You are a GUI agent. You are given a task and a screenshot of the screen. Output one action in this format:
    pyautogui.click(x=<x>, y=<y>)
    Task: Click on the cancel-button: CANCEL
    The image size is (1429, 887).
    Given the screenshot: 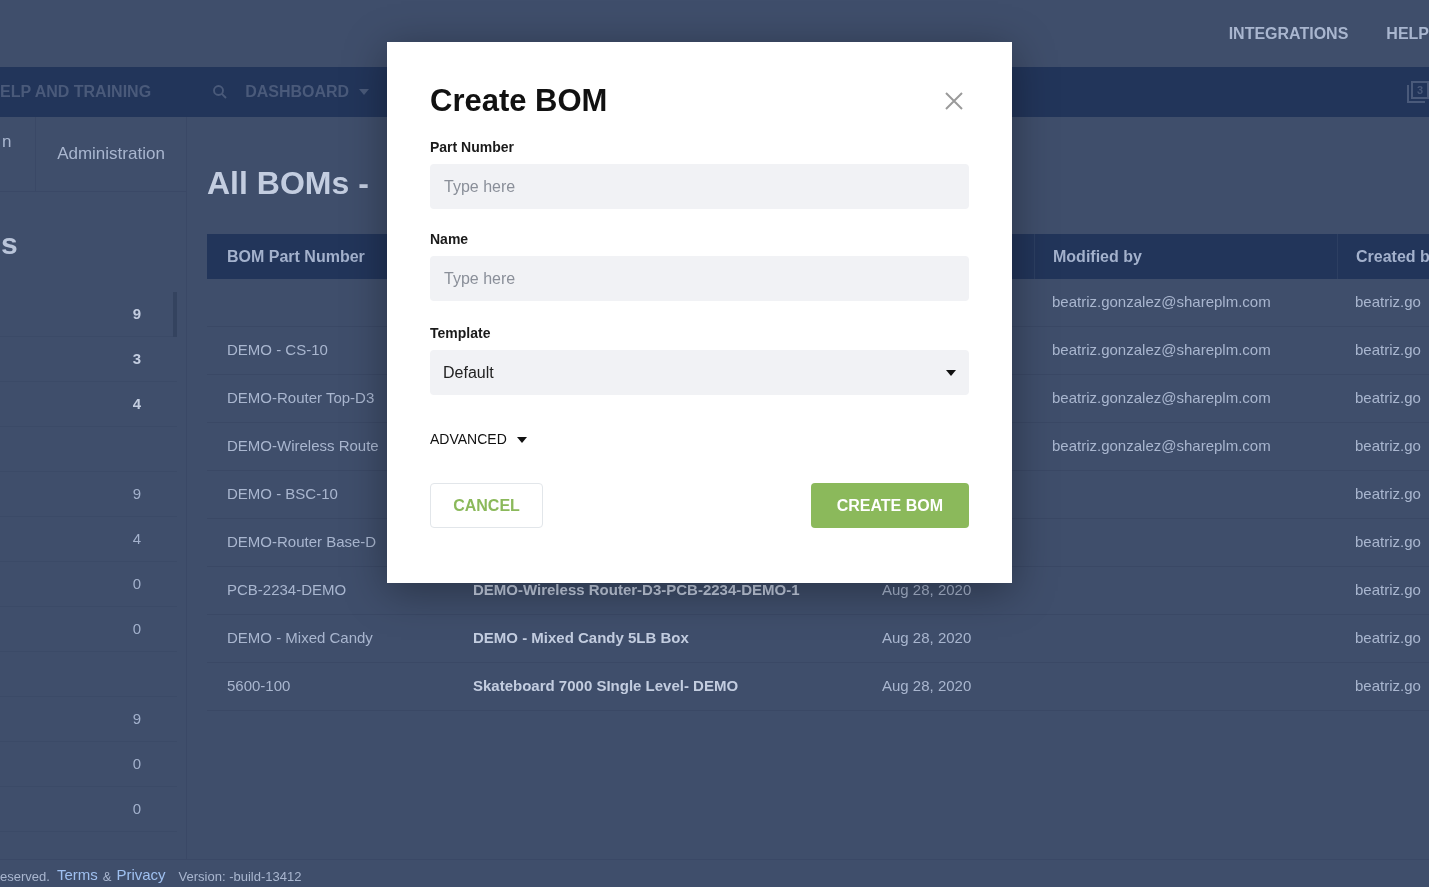 What is the action you would take?
    pyautogui.click(x=486, y=505)
    